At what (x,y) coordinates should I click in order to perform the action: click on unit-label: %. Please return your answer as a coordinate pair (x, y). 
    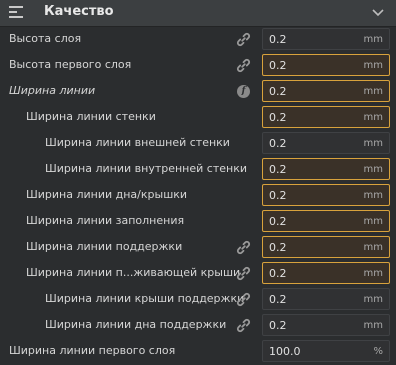
    Looking at the image, I should click on (378, 351).